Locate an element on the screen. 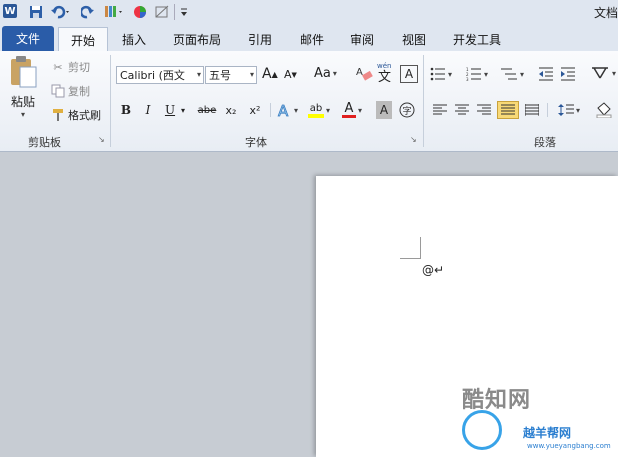 The width and height of the screenshot is (618, 457). grow-font-icon: A is located at coordinates (267, 74).